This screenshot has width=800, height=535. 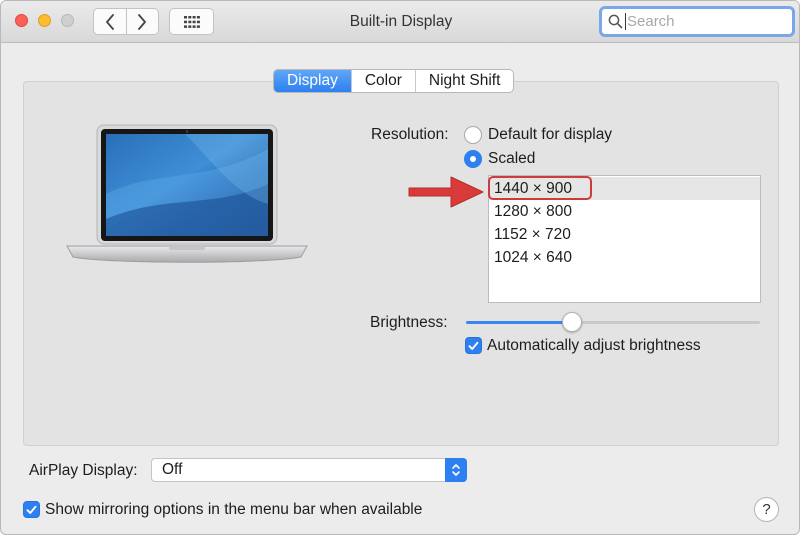 I want to click on scaled-radio, so click(x=473, y=159).